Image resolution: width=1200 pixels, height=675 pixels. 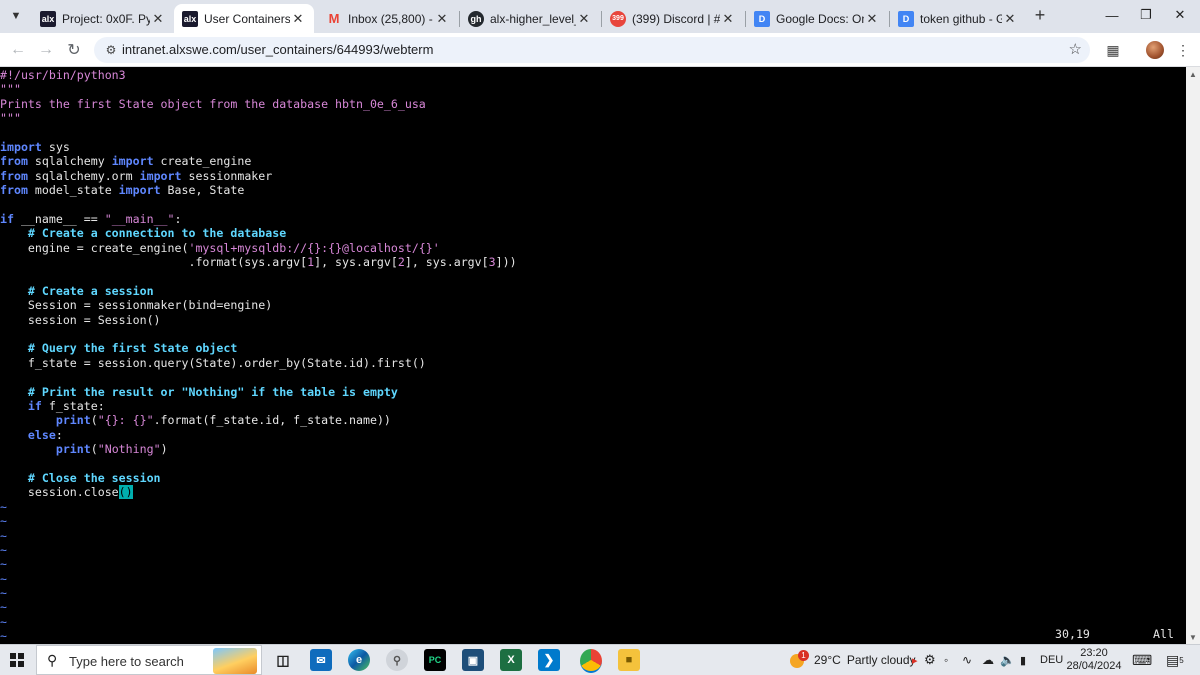 I want to click on code-token: (, so click(x=94, y=420).